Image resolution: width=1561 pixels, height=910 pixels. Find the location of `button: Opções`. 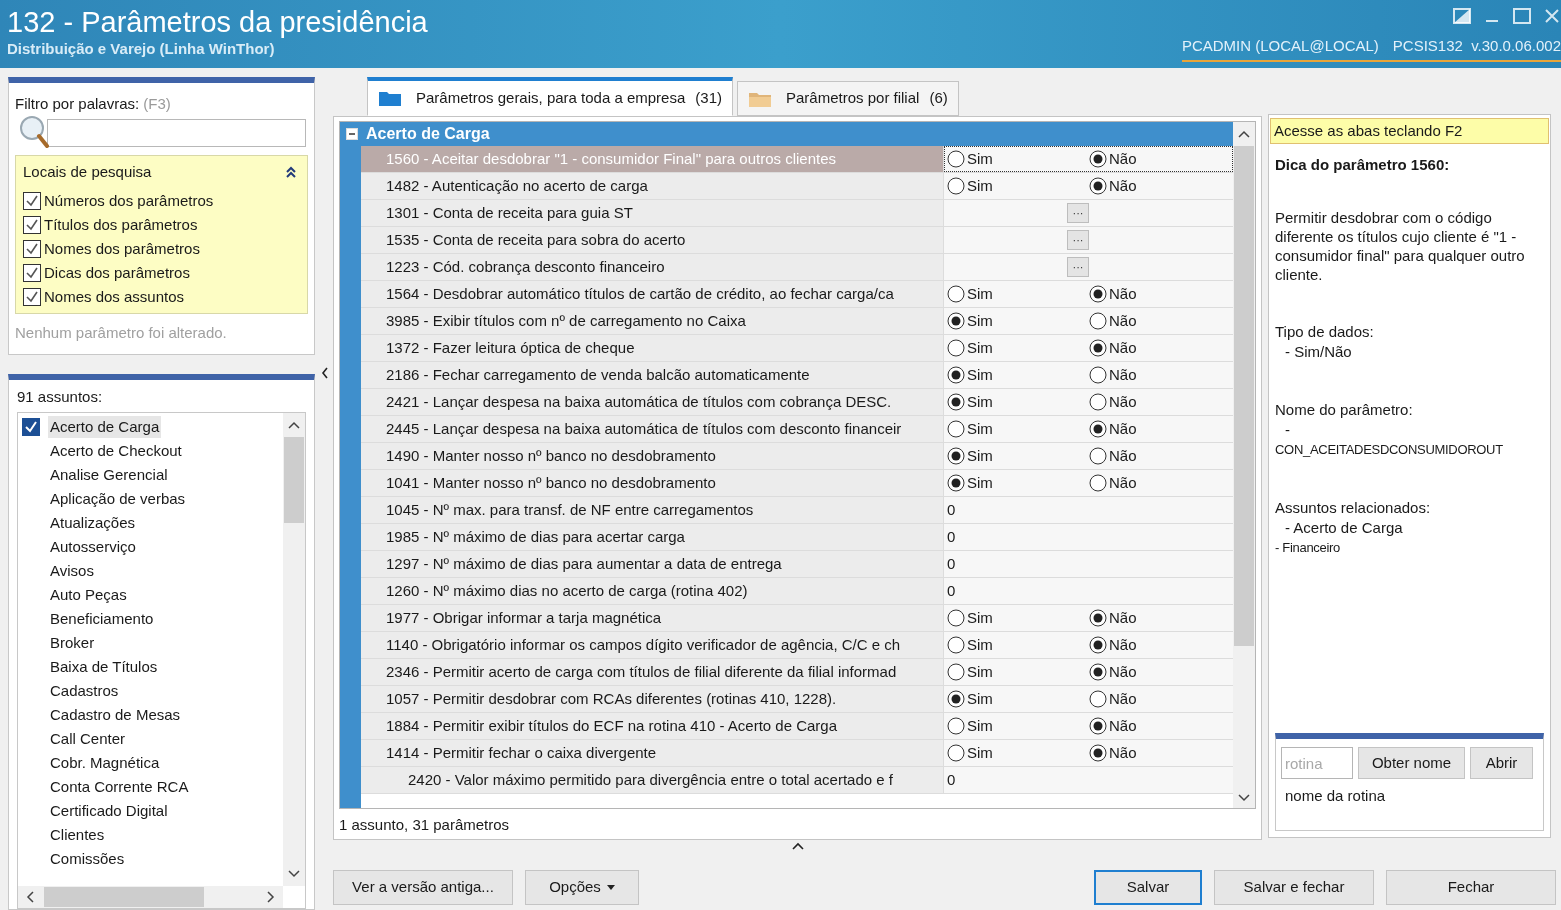

button: Opções is located at coordinates (582, 887).